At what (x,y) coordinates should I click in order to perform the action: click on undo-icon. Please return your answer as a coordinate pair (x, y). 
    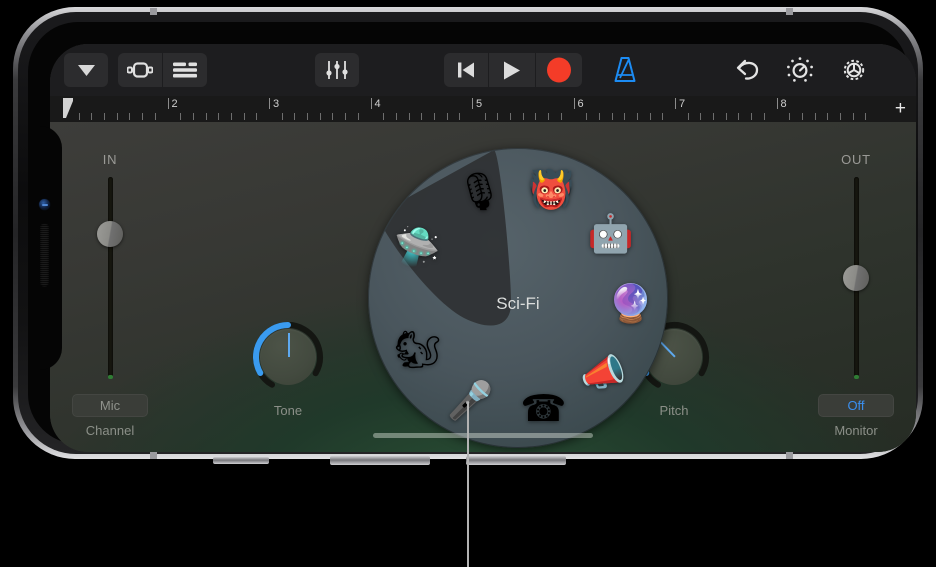
    Looking at the image, I should click on (747, 69).